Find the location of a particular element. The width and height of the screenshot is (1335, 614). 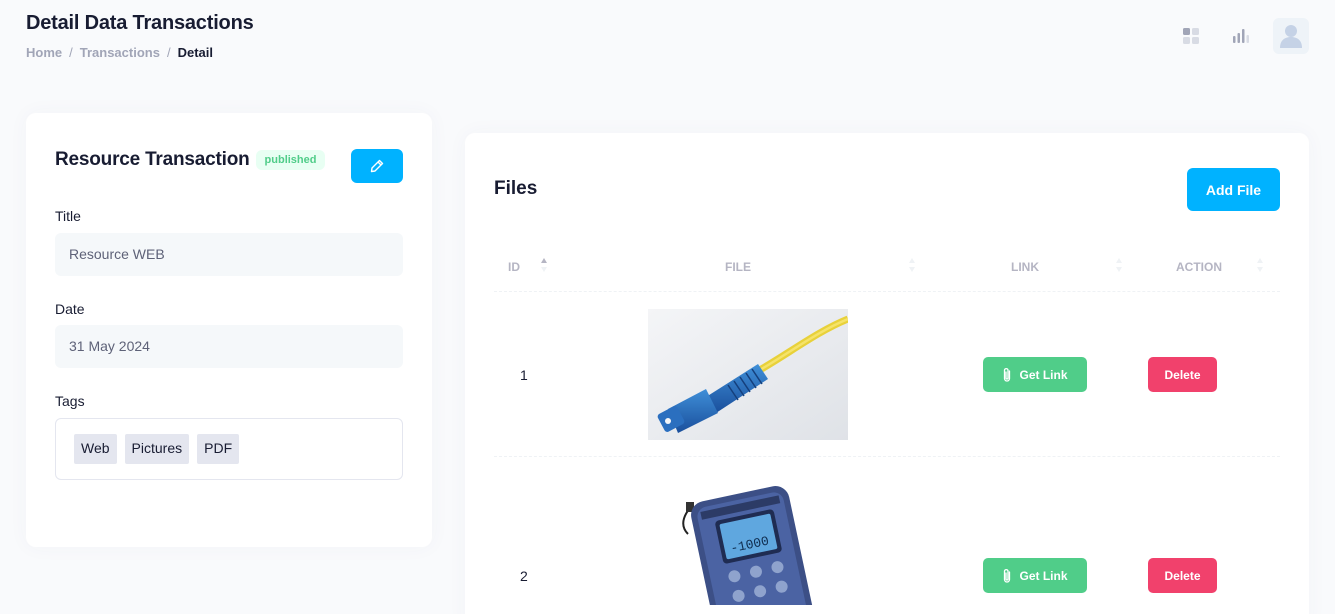

title-label: Title is located at coordinates (68, 216).